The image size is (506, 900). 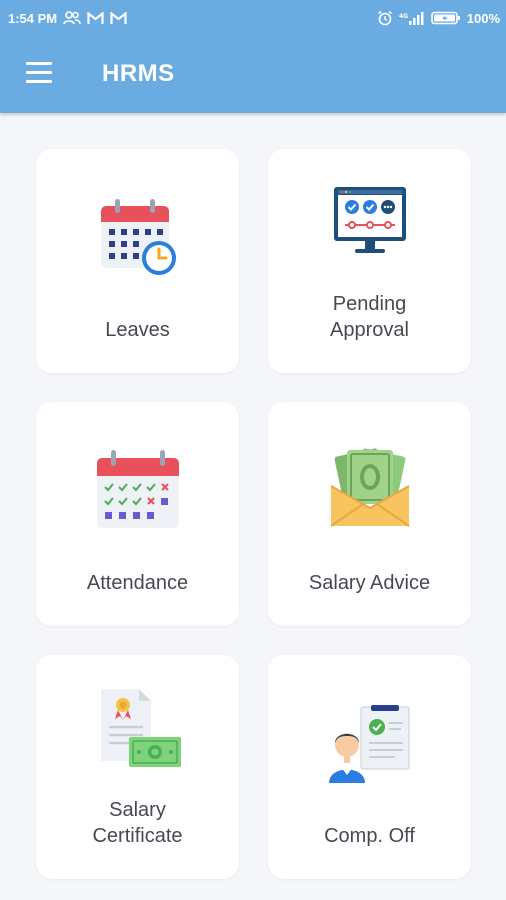 I want to click on status-left: 1:54 PM, so click(x=67, y=18).